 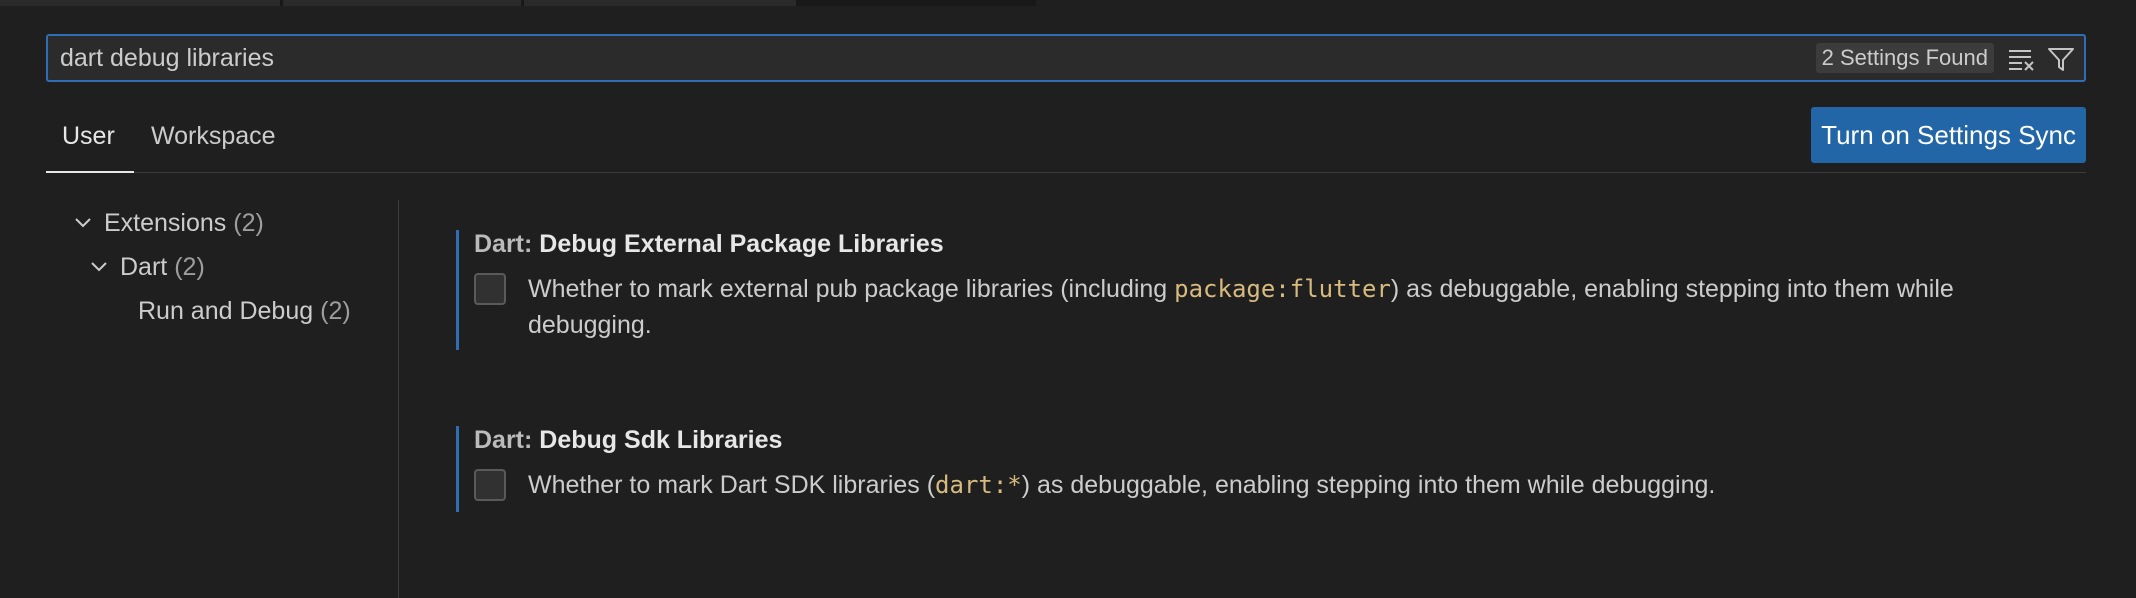 I want to click on description-text: Whether to mark Dart SDK libraries (, so click(x=732, y=485).